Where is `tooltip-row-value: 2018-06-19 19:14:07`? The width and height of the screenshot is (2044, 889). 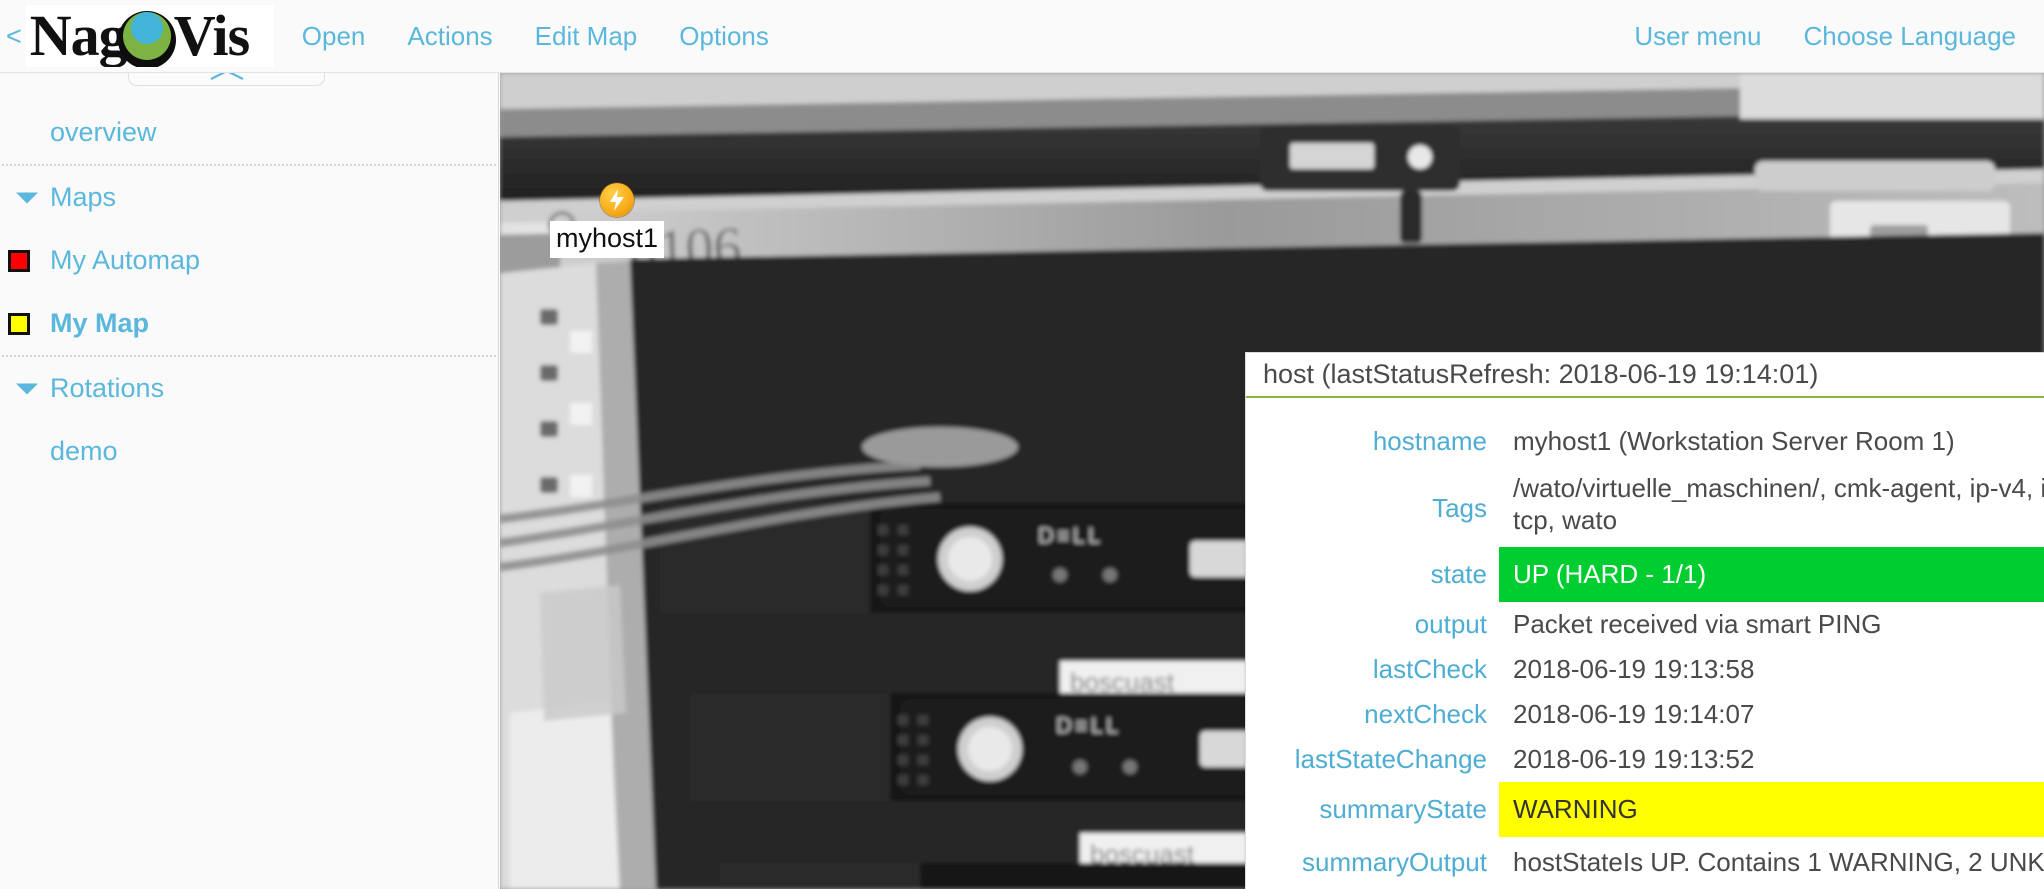
tooltip-row-value: 2018-06-19 19:14:07 is located at coordinates (1634, 714).